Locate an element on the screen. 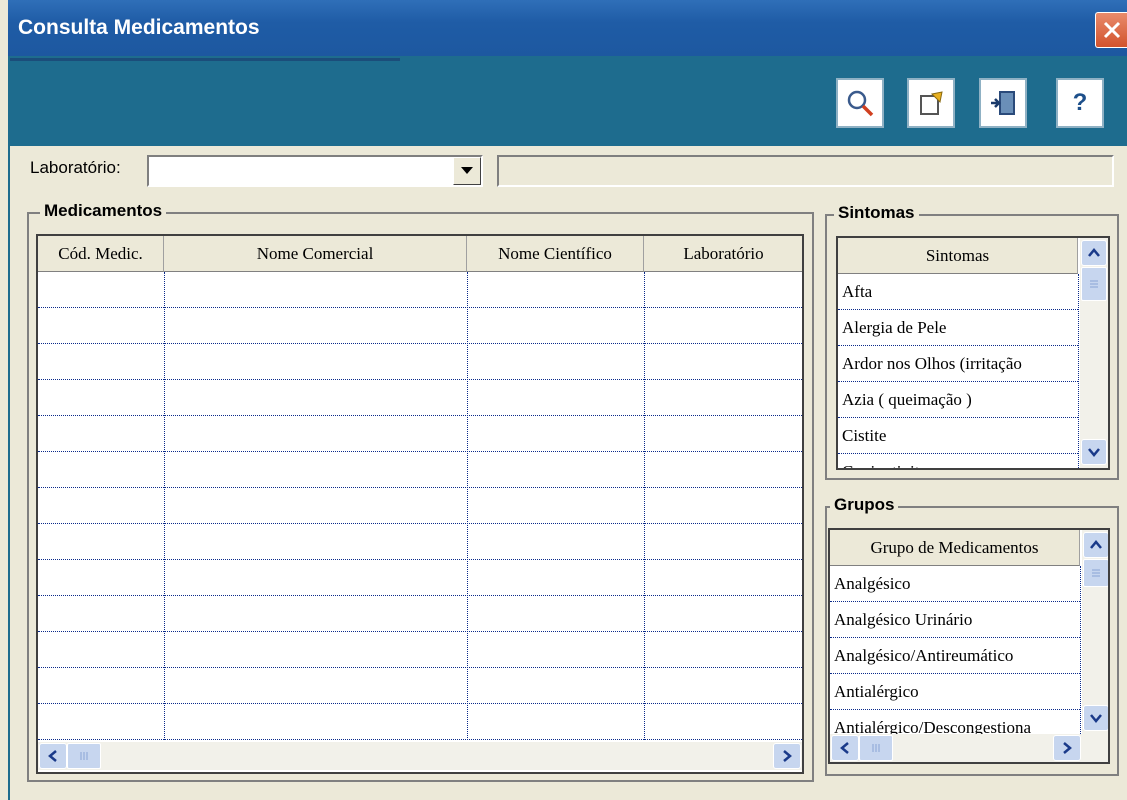 The height and width of the screenshot is (800, 1127). laboratorio-dropdown-button is located at coordinates (467, 171).